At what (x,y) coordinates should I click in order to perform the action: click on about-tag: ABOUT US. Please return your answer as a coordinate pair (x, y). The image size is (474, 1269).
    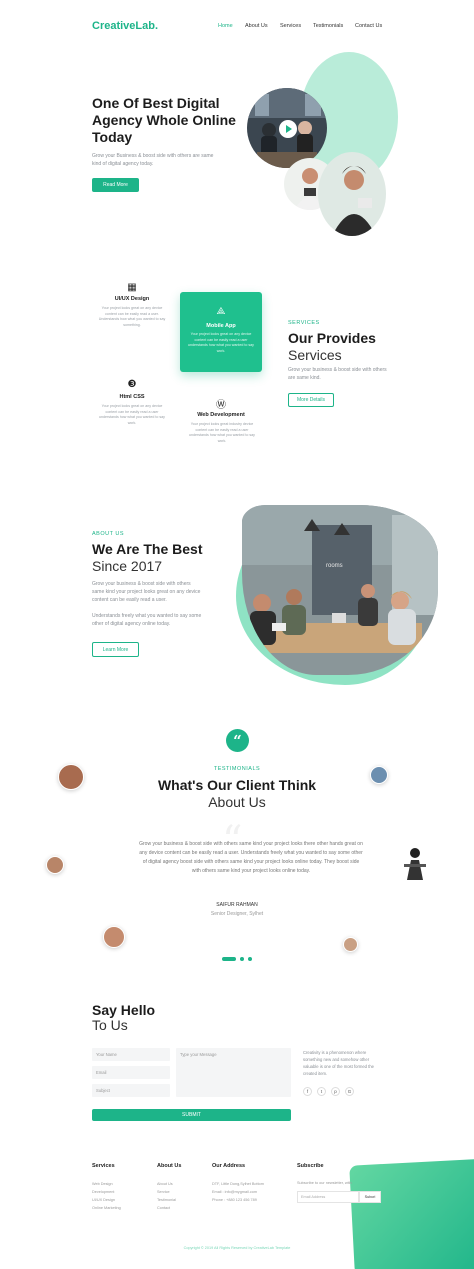
    Looking at the image, I should click on (108, 534).